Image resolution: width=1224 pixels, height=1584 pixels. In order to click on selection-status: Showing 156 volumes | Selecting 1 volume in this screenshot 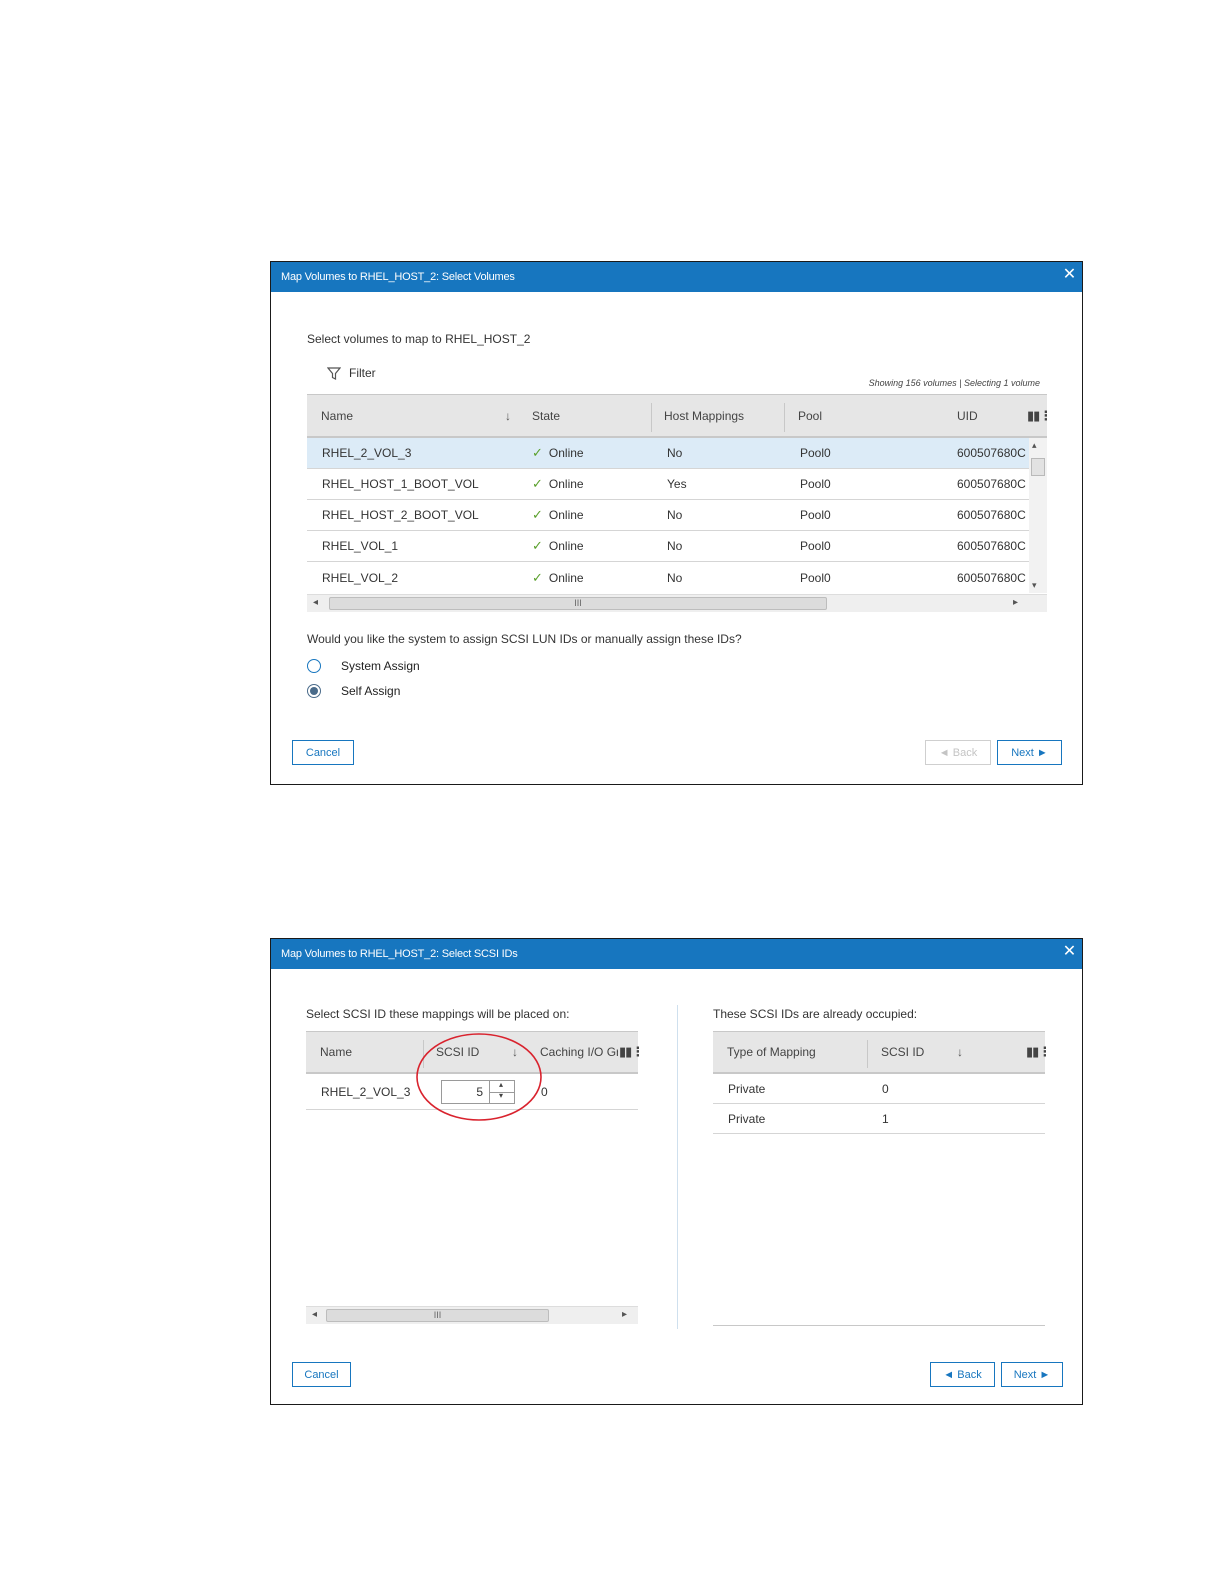, I will do `click(954, 383)`.